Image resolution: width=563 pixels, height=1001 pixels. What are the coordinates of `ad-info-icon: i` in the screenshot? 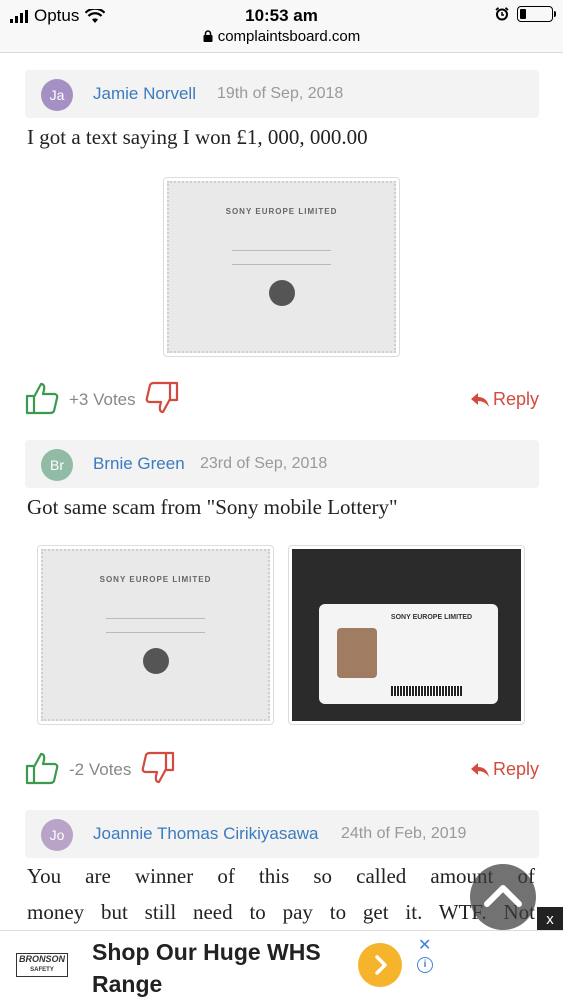 It's located at (425, 965).